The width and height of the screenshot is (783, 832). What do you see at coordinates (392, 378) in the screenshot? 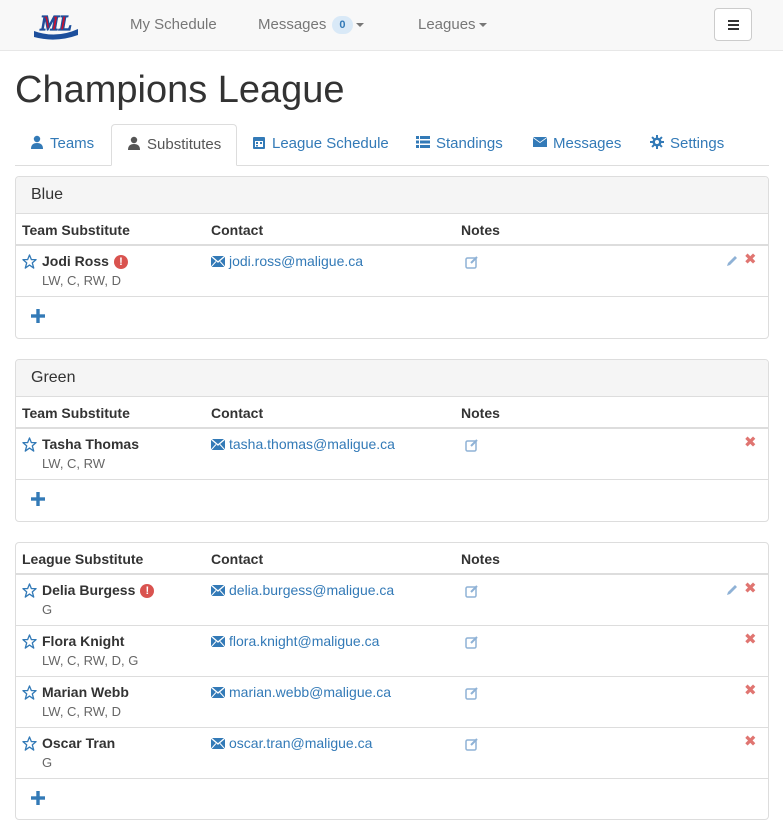
I see `panel-title: Green` at bounding box center [392, 378].